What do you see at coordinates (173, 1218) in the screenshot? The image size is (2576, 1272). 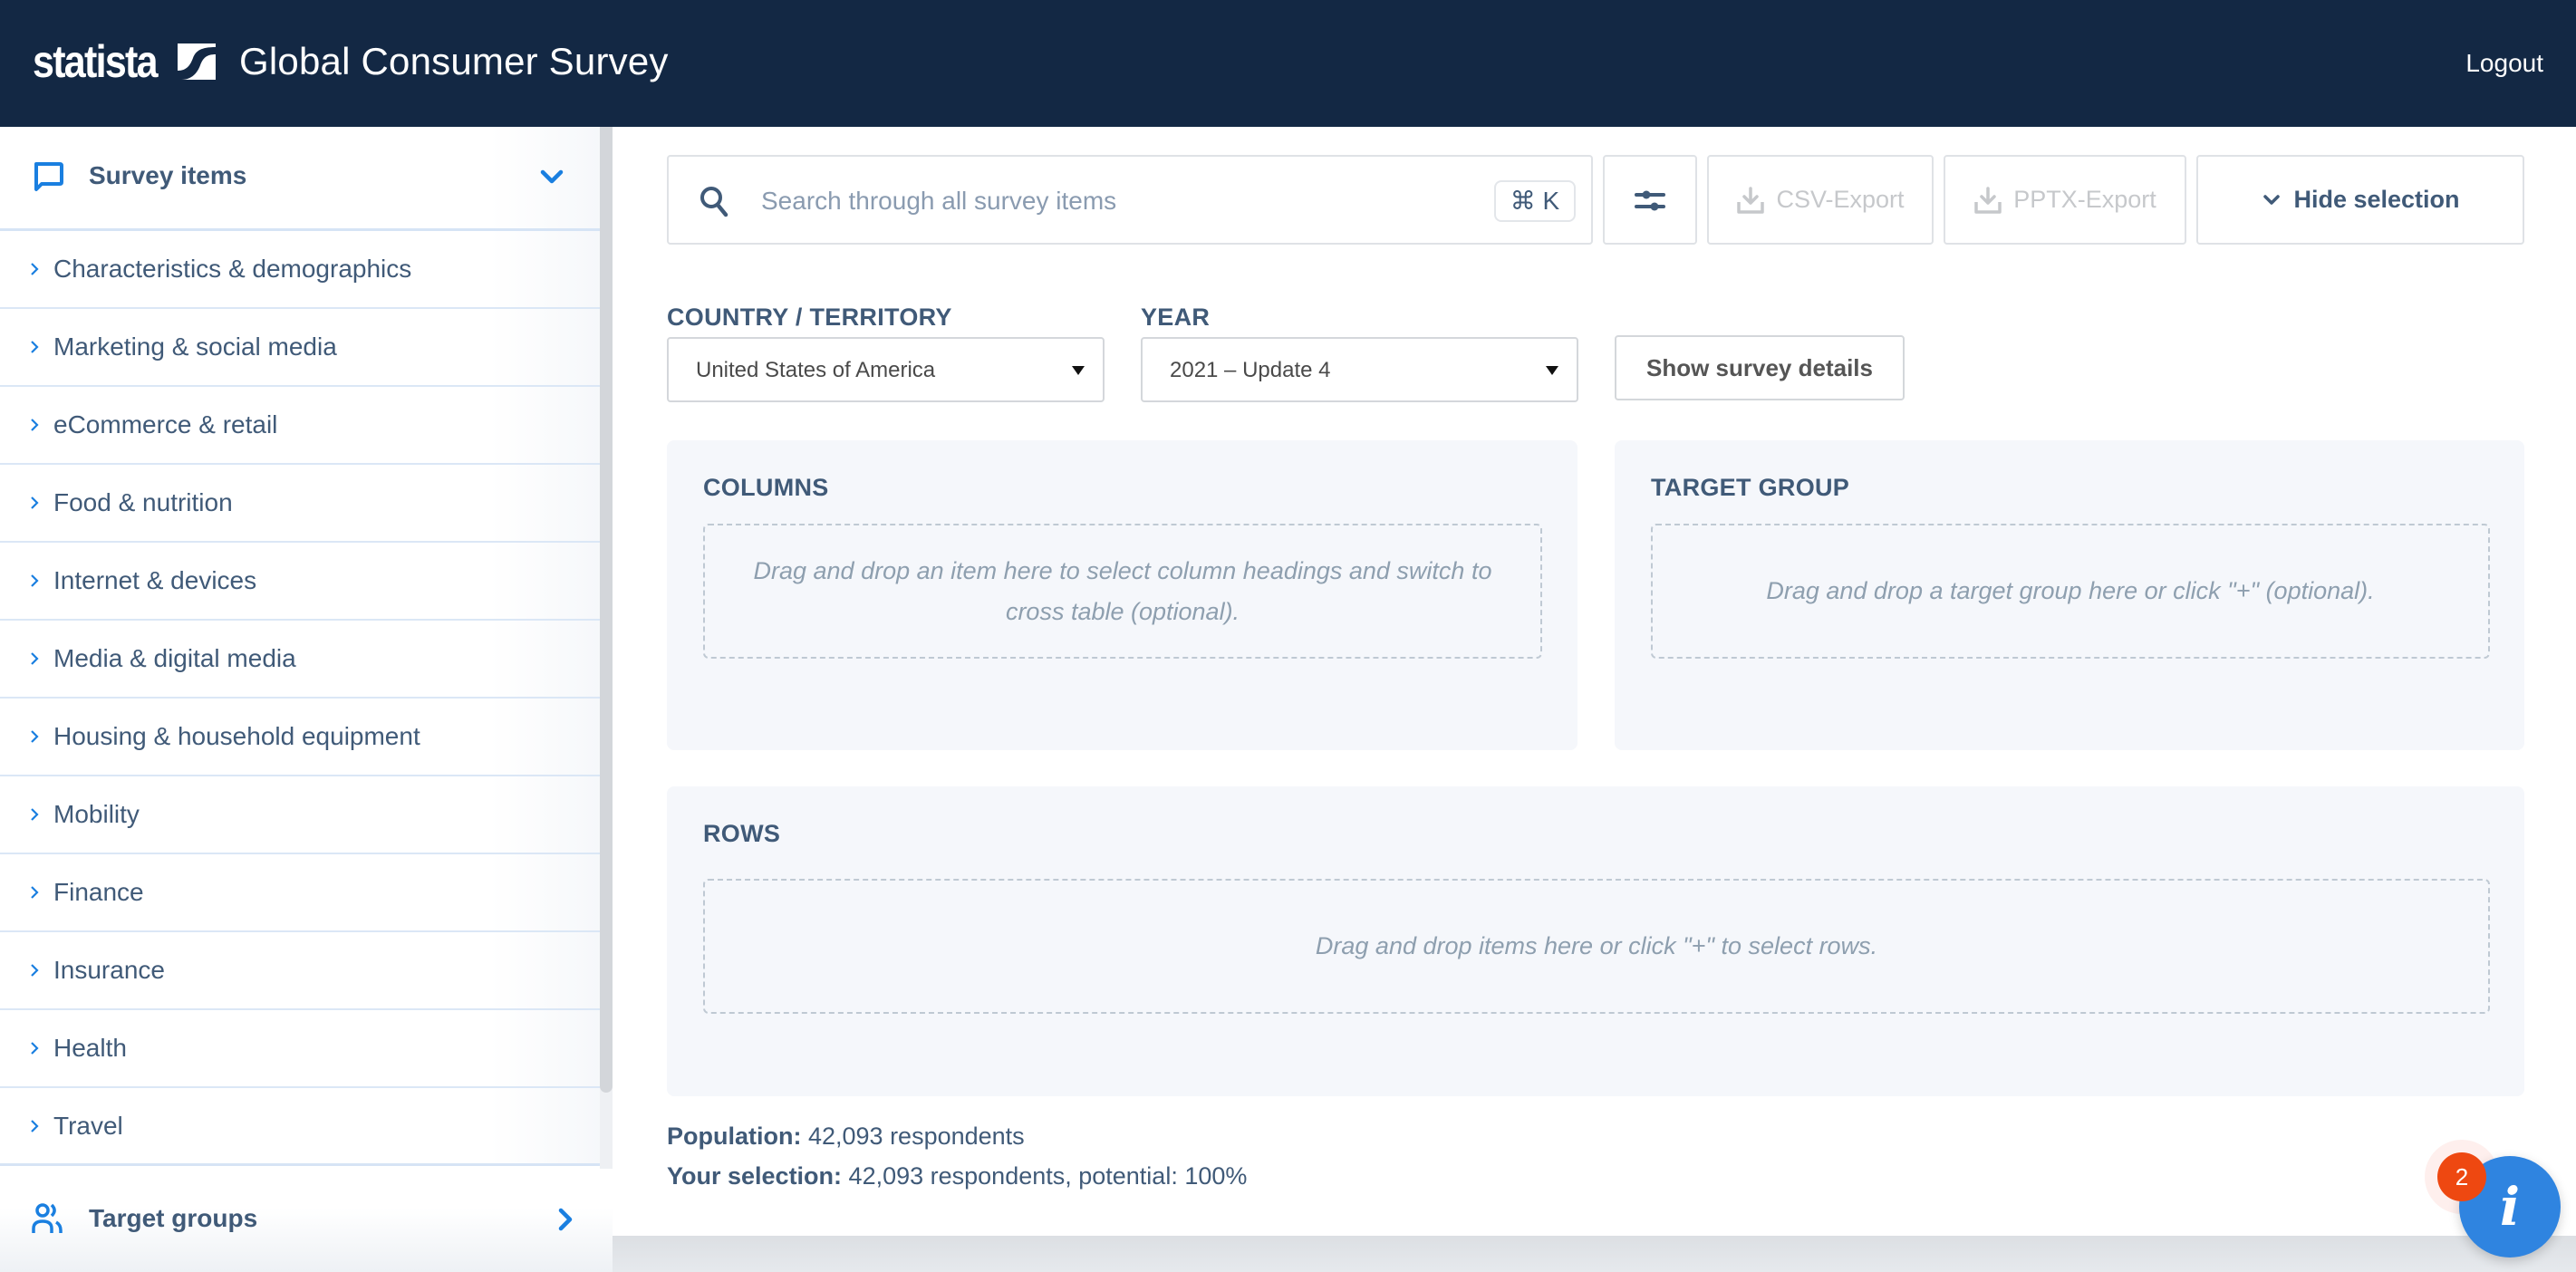 I see `target-groups-title: Target groups` at bounding box center [173, 1218].